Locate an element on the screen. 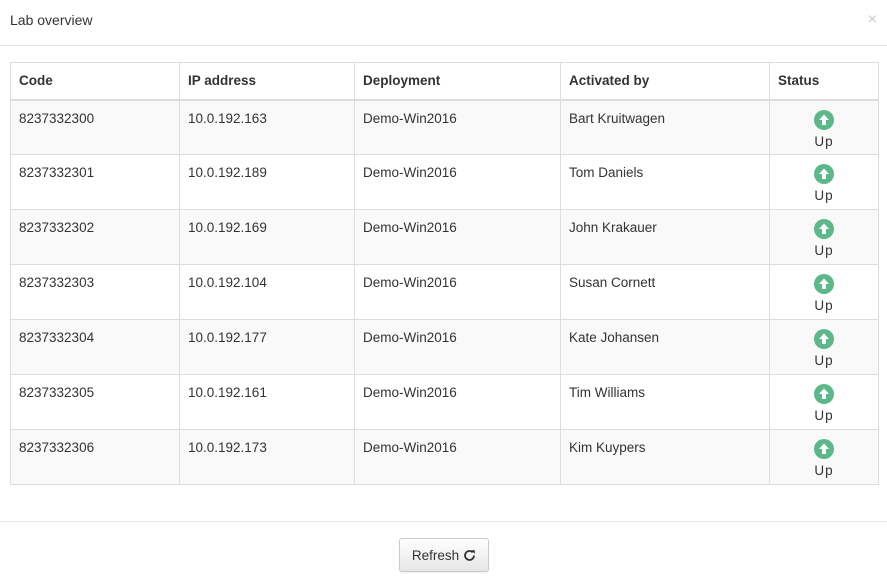  cell-code: 8237332305 is located at coordinates (95, 402).